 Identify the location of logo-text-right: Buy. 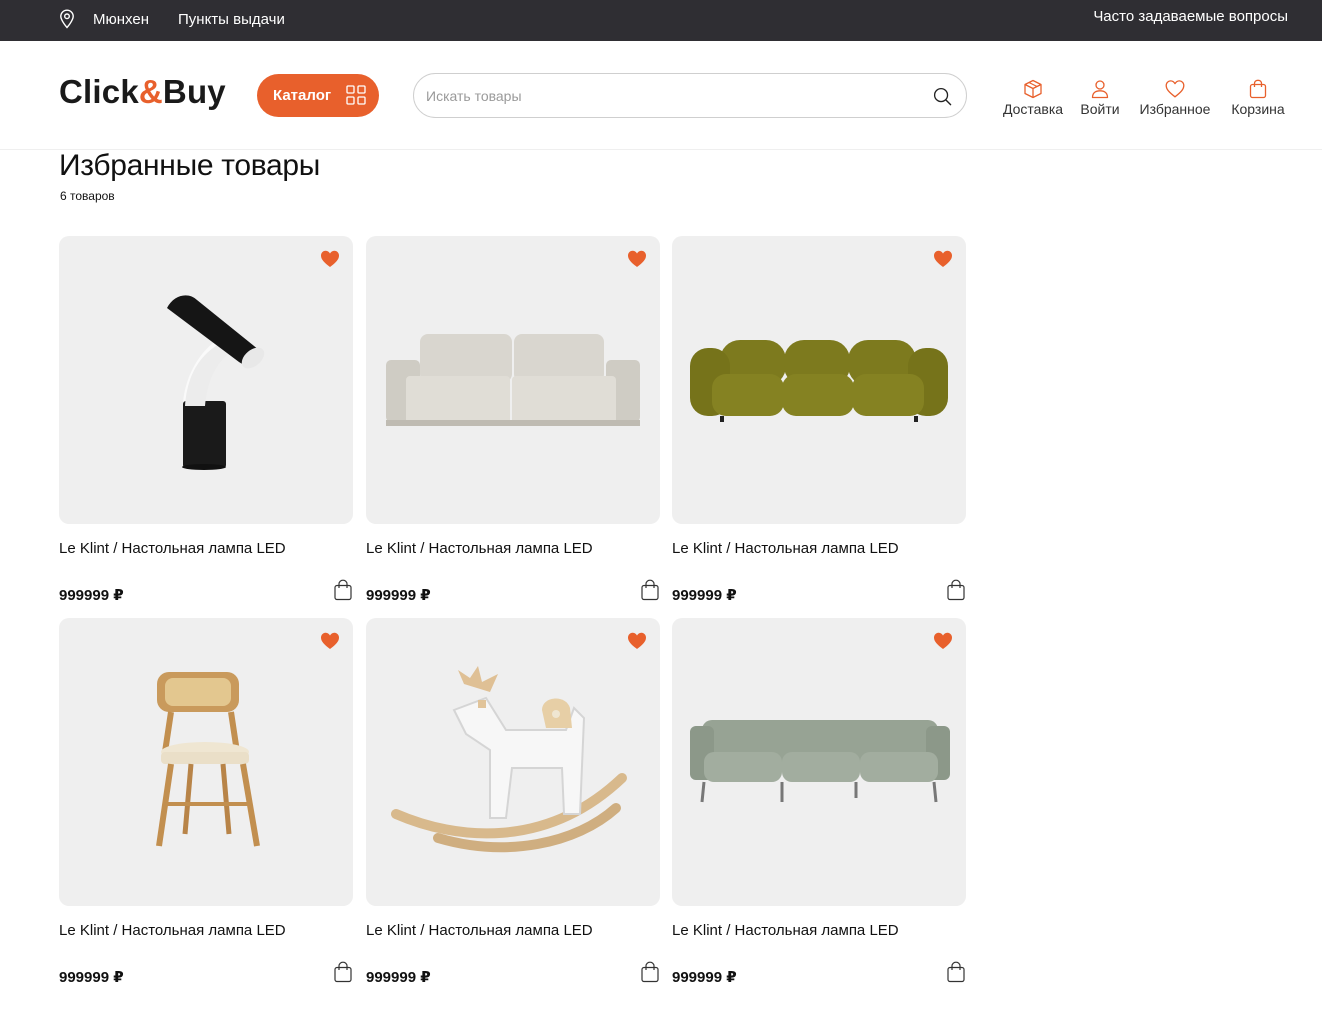
(194, 91).